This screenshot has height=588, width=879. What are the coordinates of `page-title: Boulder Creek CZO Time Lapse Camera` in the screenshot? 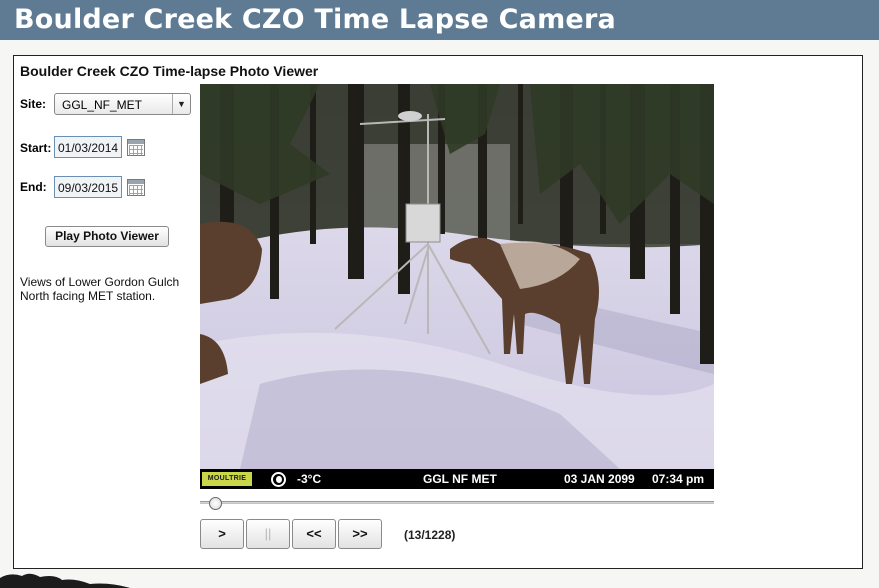 It's located at (315, 19).